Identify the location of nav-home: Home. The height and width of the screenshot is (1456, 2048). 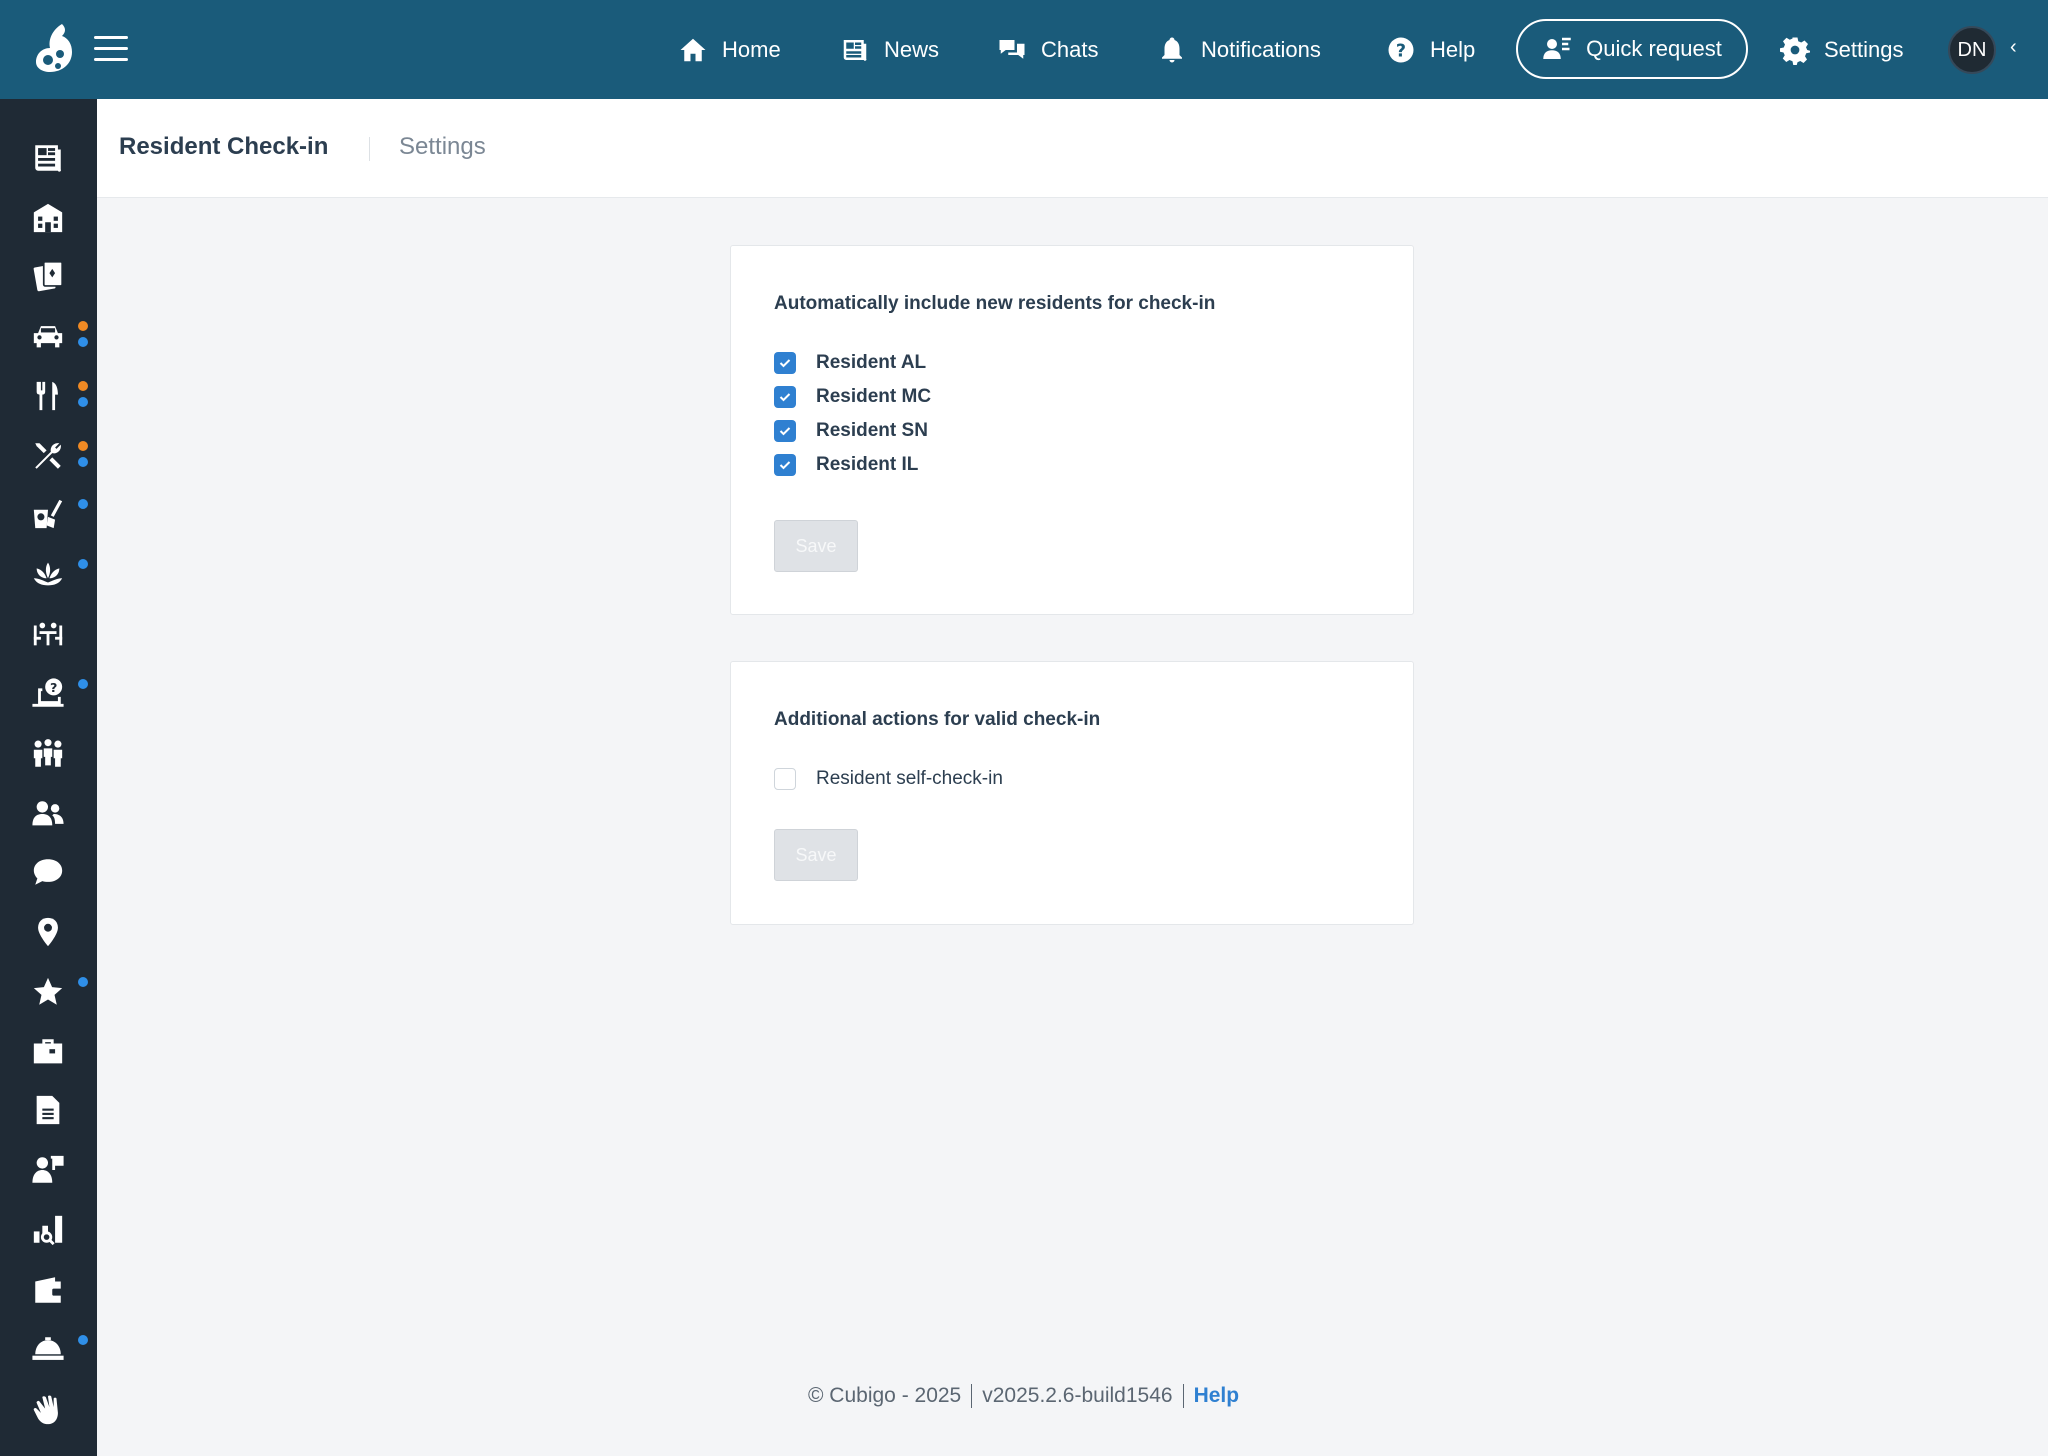
(729, 49).